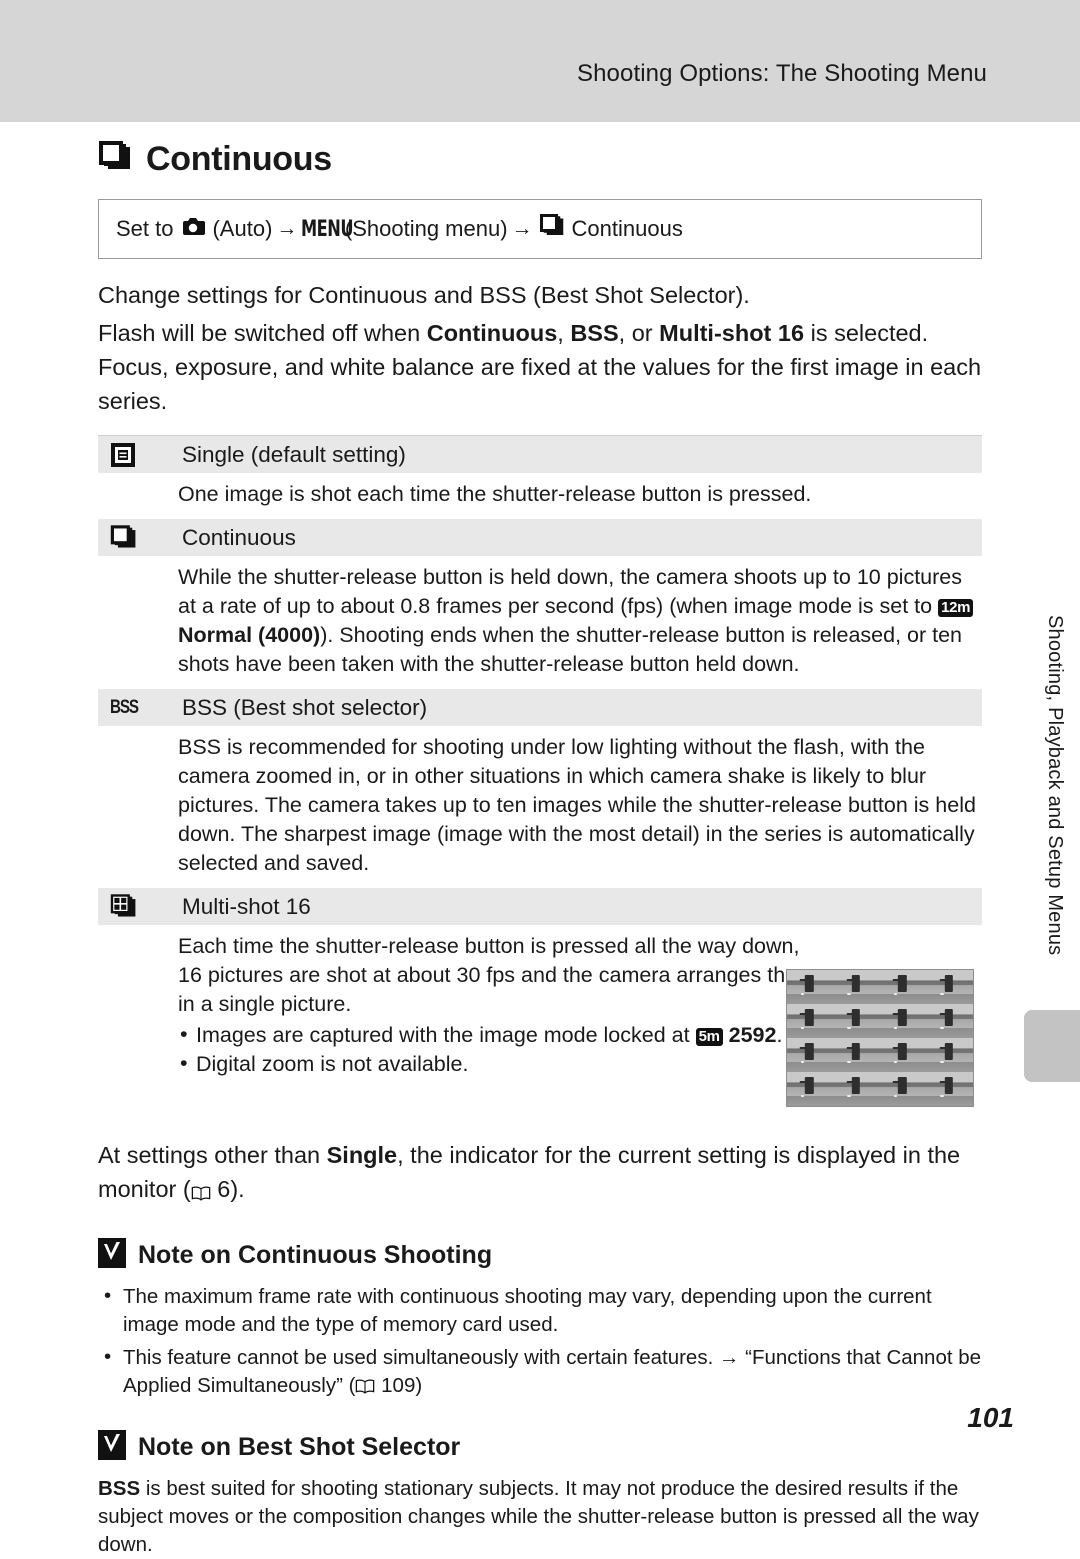 Image resolution: width=1080 pixels, height=1559 pixels. I want to click on header-title: Shooting Options: The Shooting Menu, so click(782, 73).